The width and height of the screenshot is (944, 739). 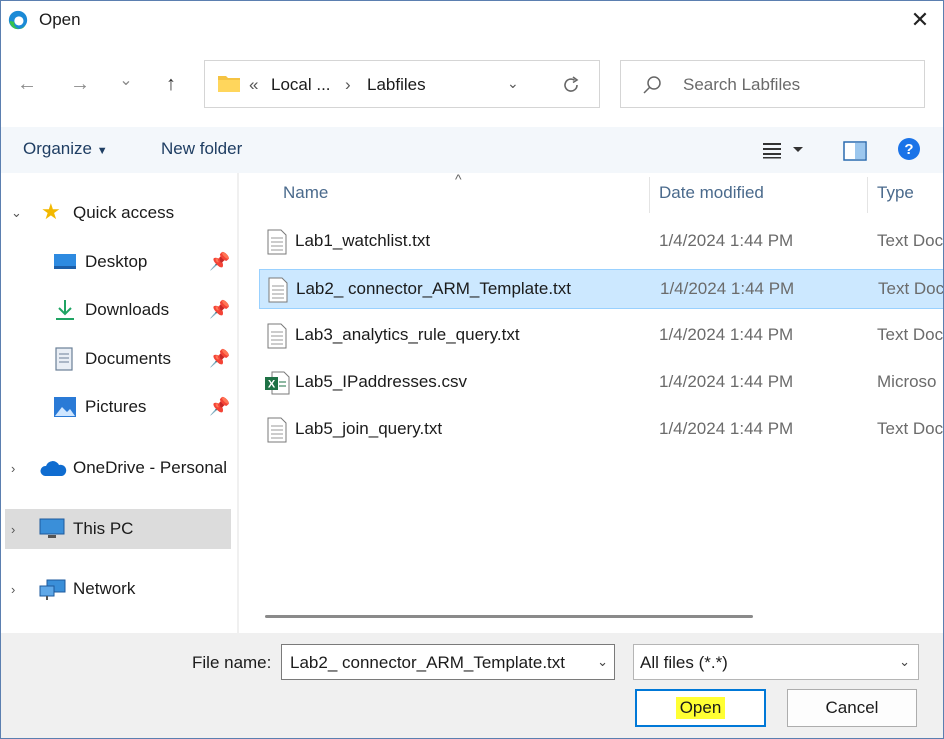 What do you see at coordinates (65, 261) in the screenshot?
I see `desktop-icon` at bounding box center [65, 261].